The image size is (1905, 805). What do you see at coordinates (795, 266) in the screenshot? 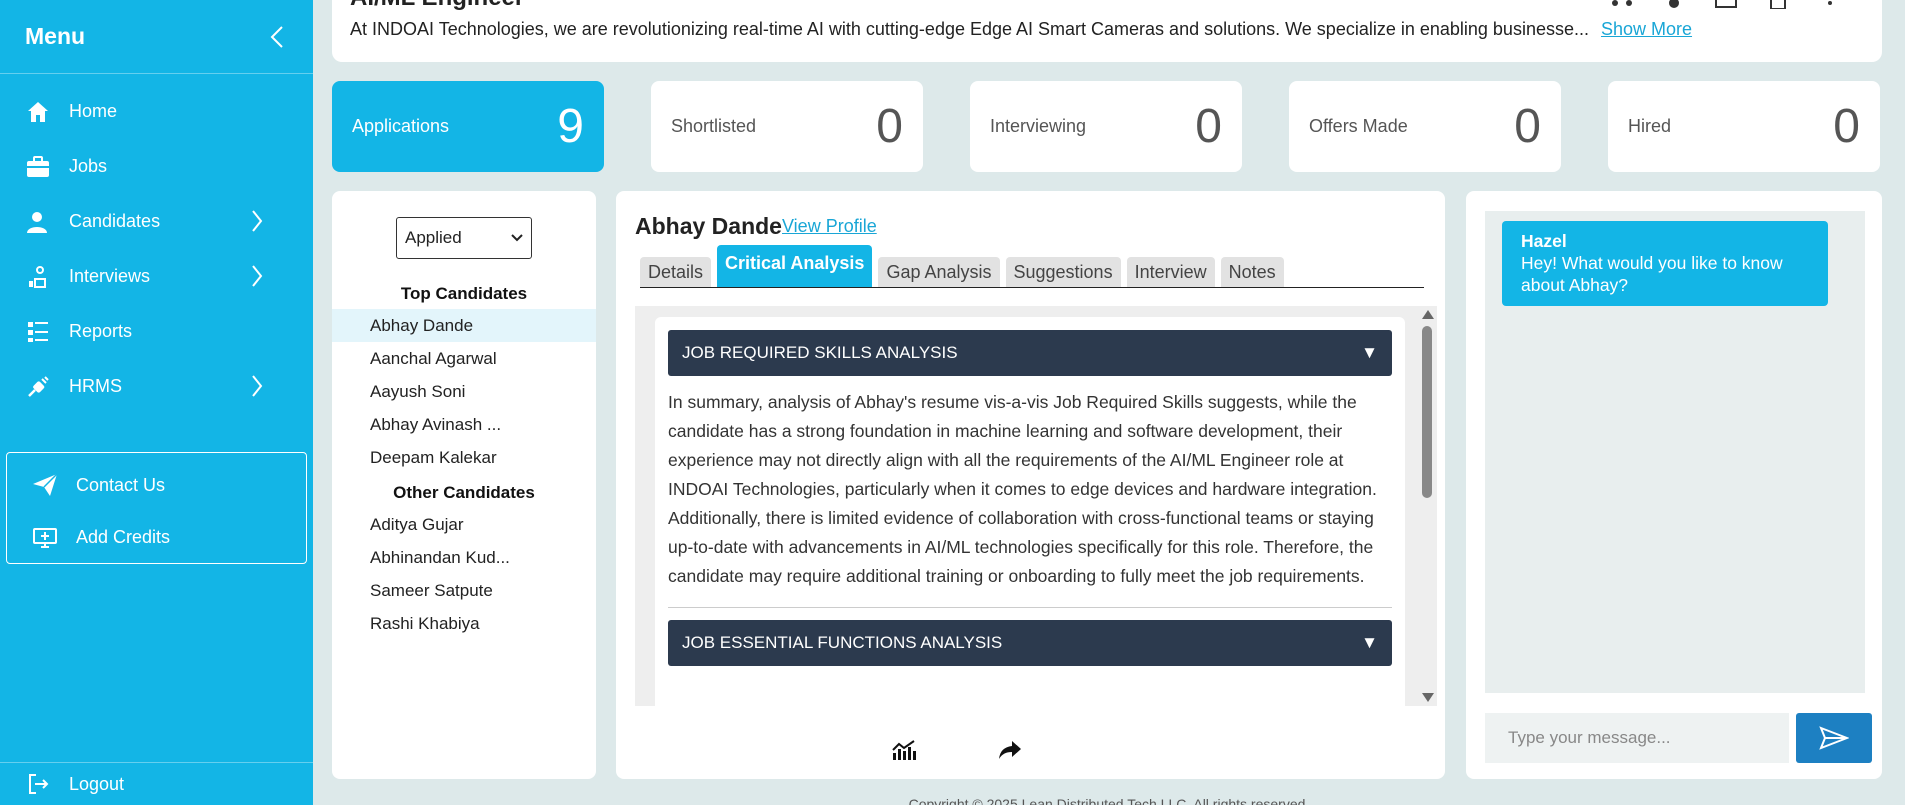
I see `tab-critical-analysis: Critical Analysis` at bounding box center [795, 266].